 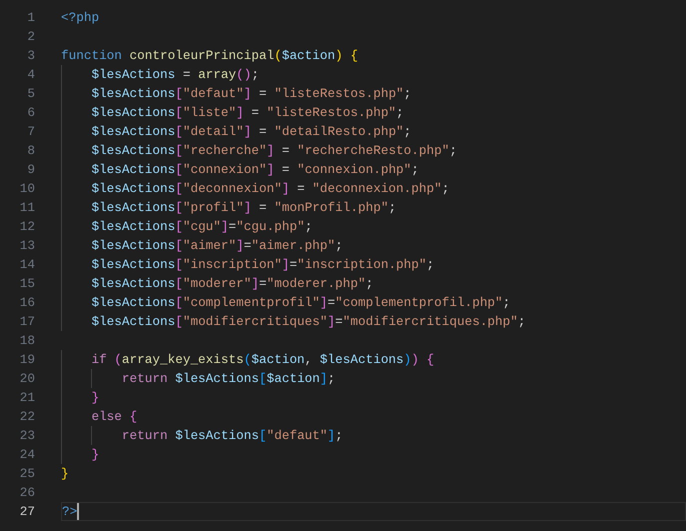 I want to click on line-number: 17, so click(x=26, y=321).